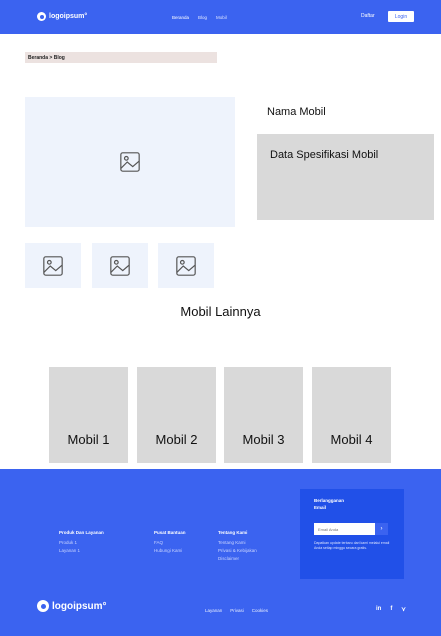 The width and height of the screenshot is (441, 636). I want to click on nav-blog: Blog, so click(202, 17).